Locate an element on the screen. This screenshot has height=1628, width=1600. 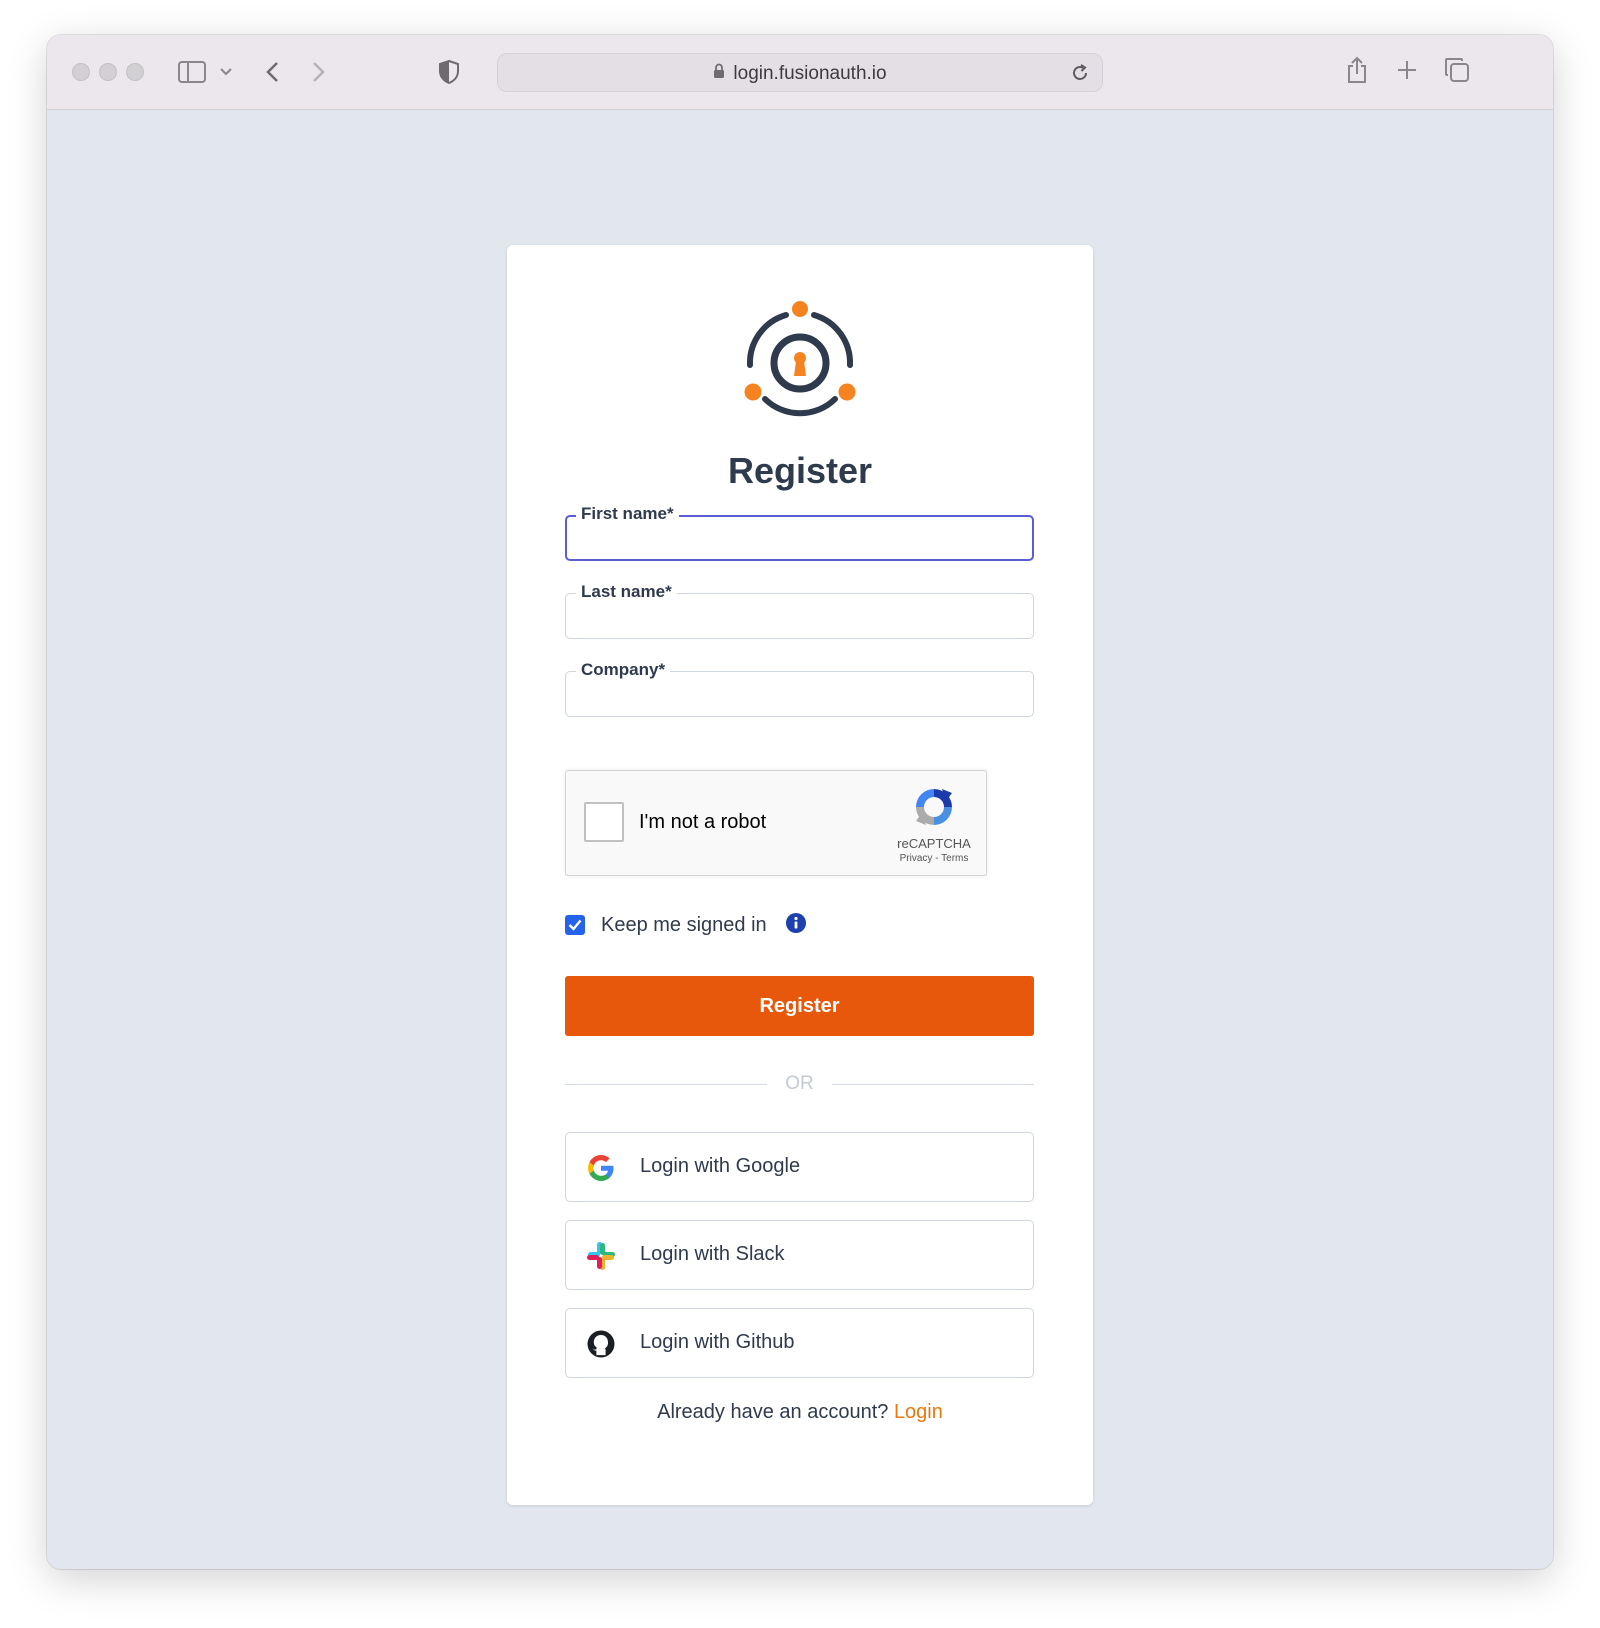
first-name-input is located at coordinates (797, 538).